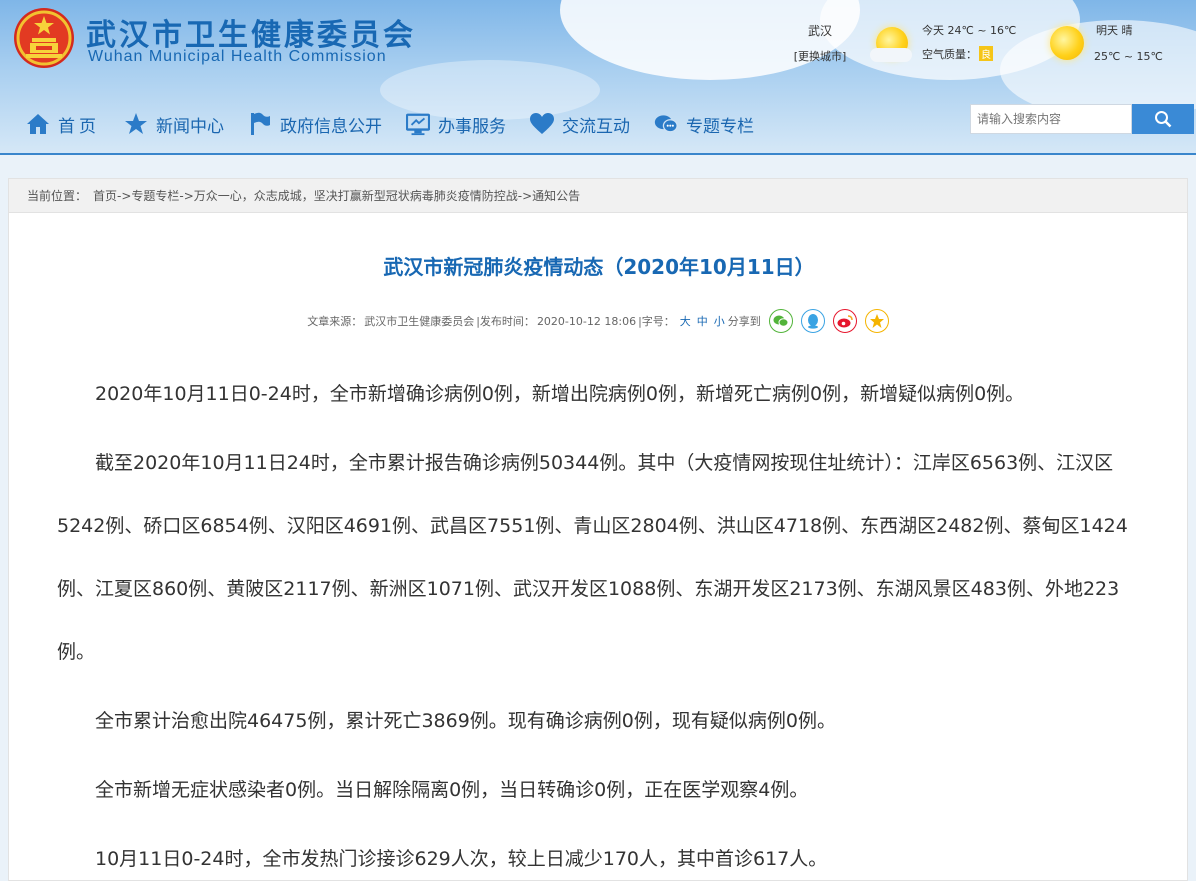 This screenshot has width=1196, height=881. I want to click on nav-label: 首页, so click(79, 126).